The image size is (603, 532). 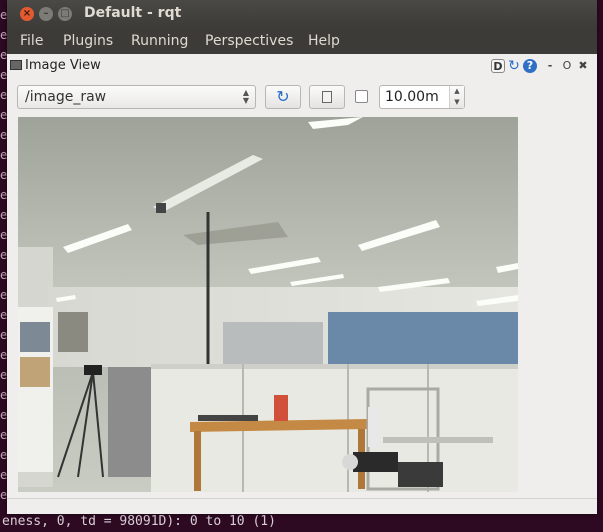 I want to click on menu-running: Running, so click(x=159, y=41).